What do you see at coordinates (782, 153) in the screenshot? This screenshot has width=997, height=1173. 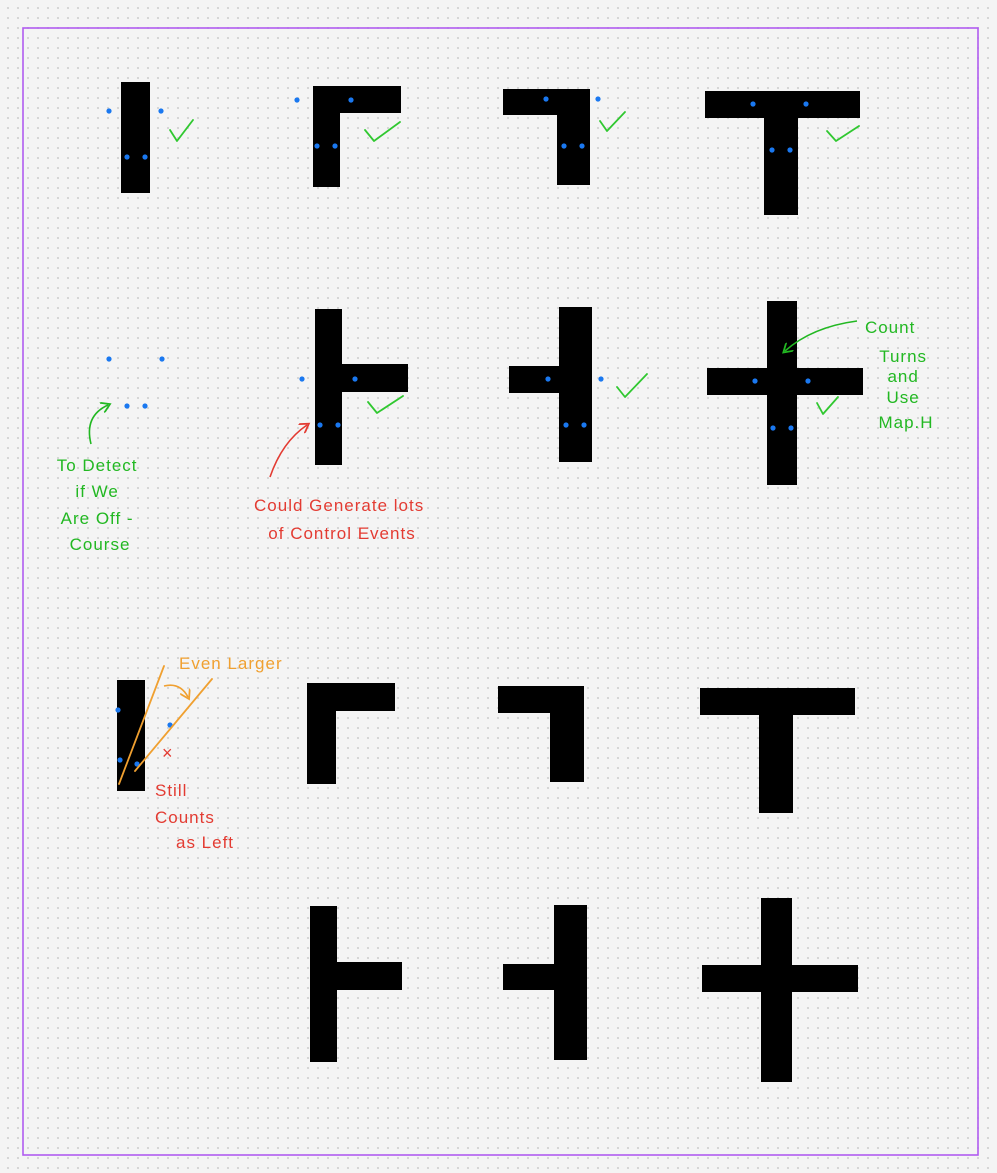 I see `track-t-junction` at bounding box center [782, 153].